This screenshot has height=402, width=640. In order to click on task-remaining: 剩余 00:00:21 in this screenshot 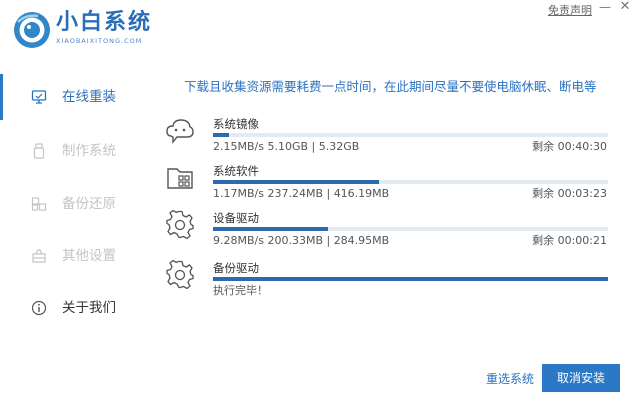, I will do `click(569, 240)`.